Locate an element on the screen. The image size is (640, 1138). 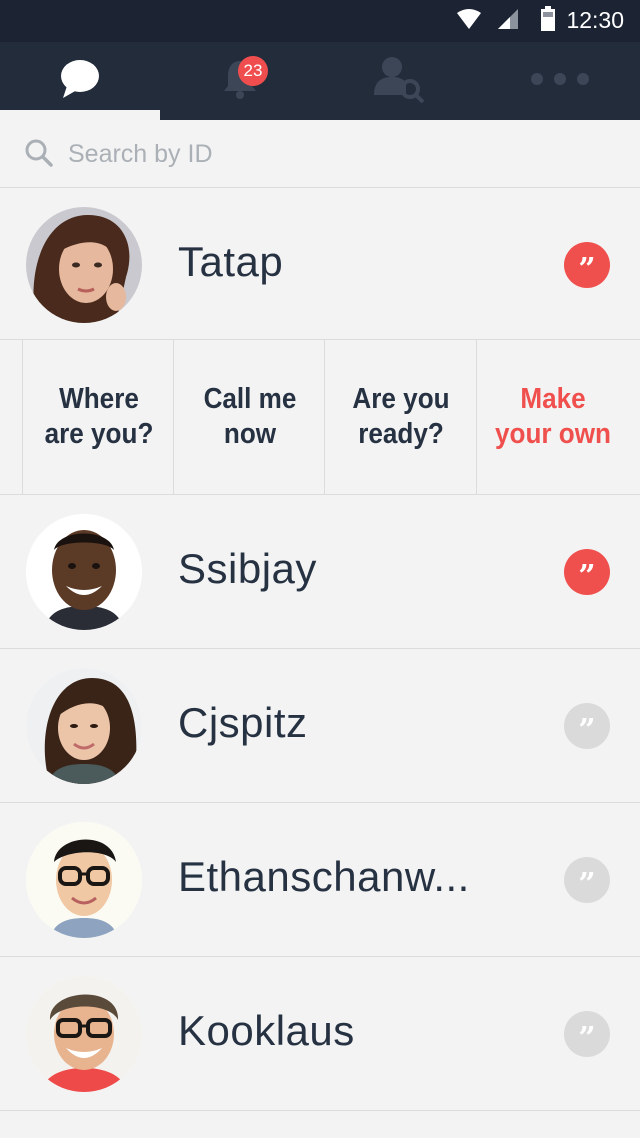
quick-reply-call-me-now: Call me now is located at coordinates (249, 417).